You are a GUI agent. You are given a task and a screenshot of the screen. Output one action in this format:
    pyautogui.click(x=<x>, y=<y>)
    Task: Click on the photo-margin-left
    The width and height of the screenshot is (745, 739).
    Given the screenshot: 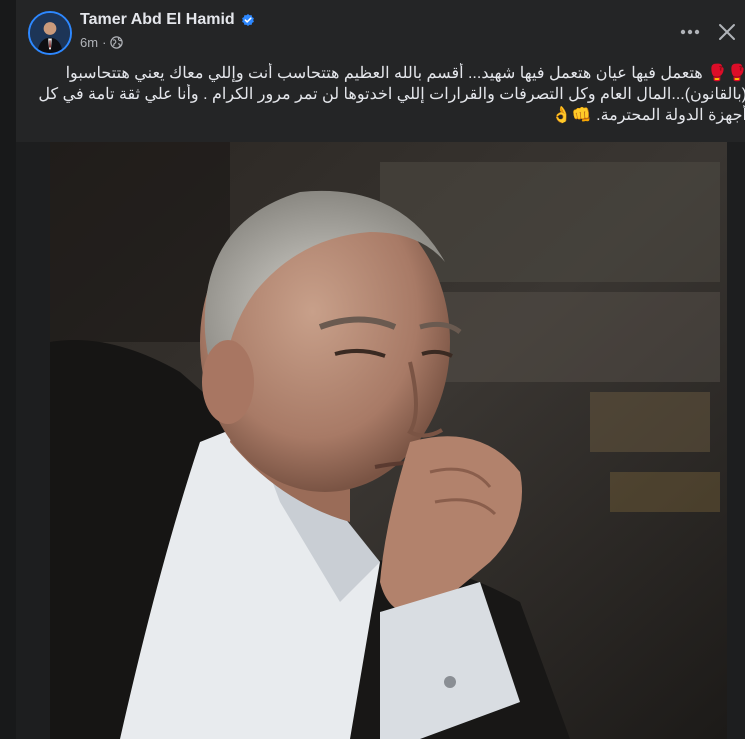 What is the action you would take?
    pyautogui.click(x=33, y=440)
    